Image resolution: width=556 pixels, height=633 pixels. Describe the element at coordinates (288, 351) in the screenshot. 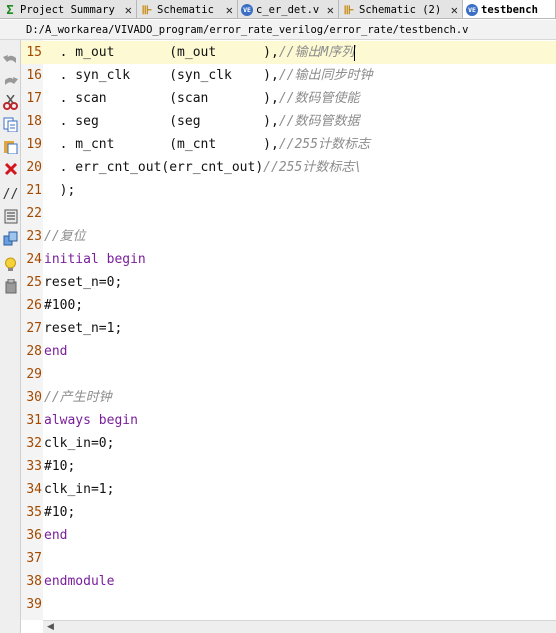

I see `code-line: 28 end` at that location.